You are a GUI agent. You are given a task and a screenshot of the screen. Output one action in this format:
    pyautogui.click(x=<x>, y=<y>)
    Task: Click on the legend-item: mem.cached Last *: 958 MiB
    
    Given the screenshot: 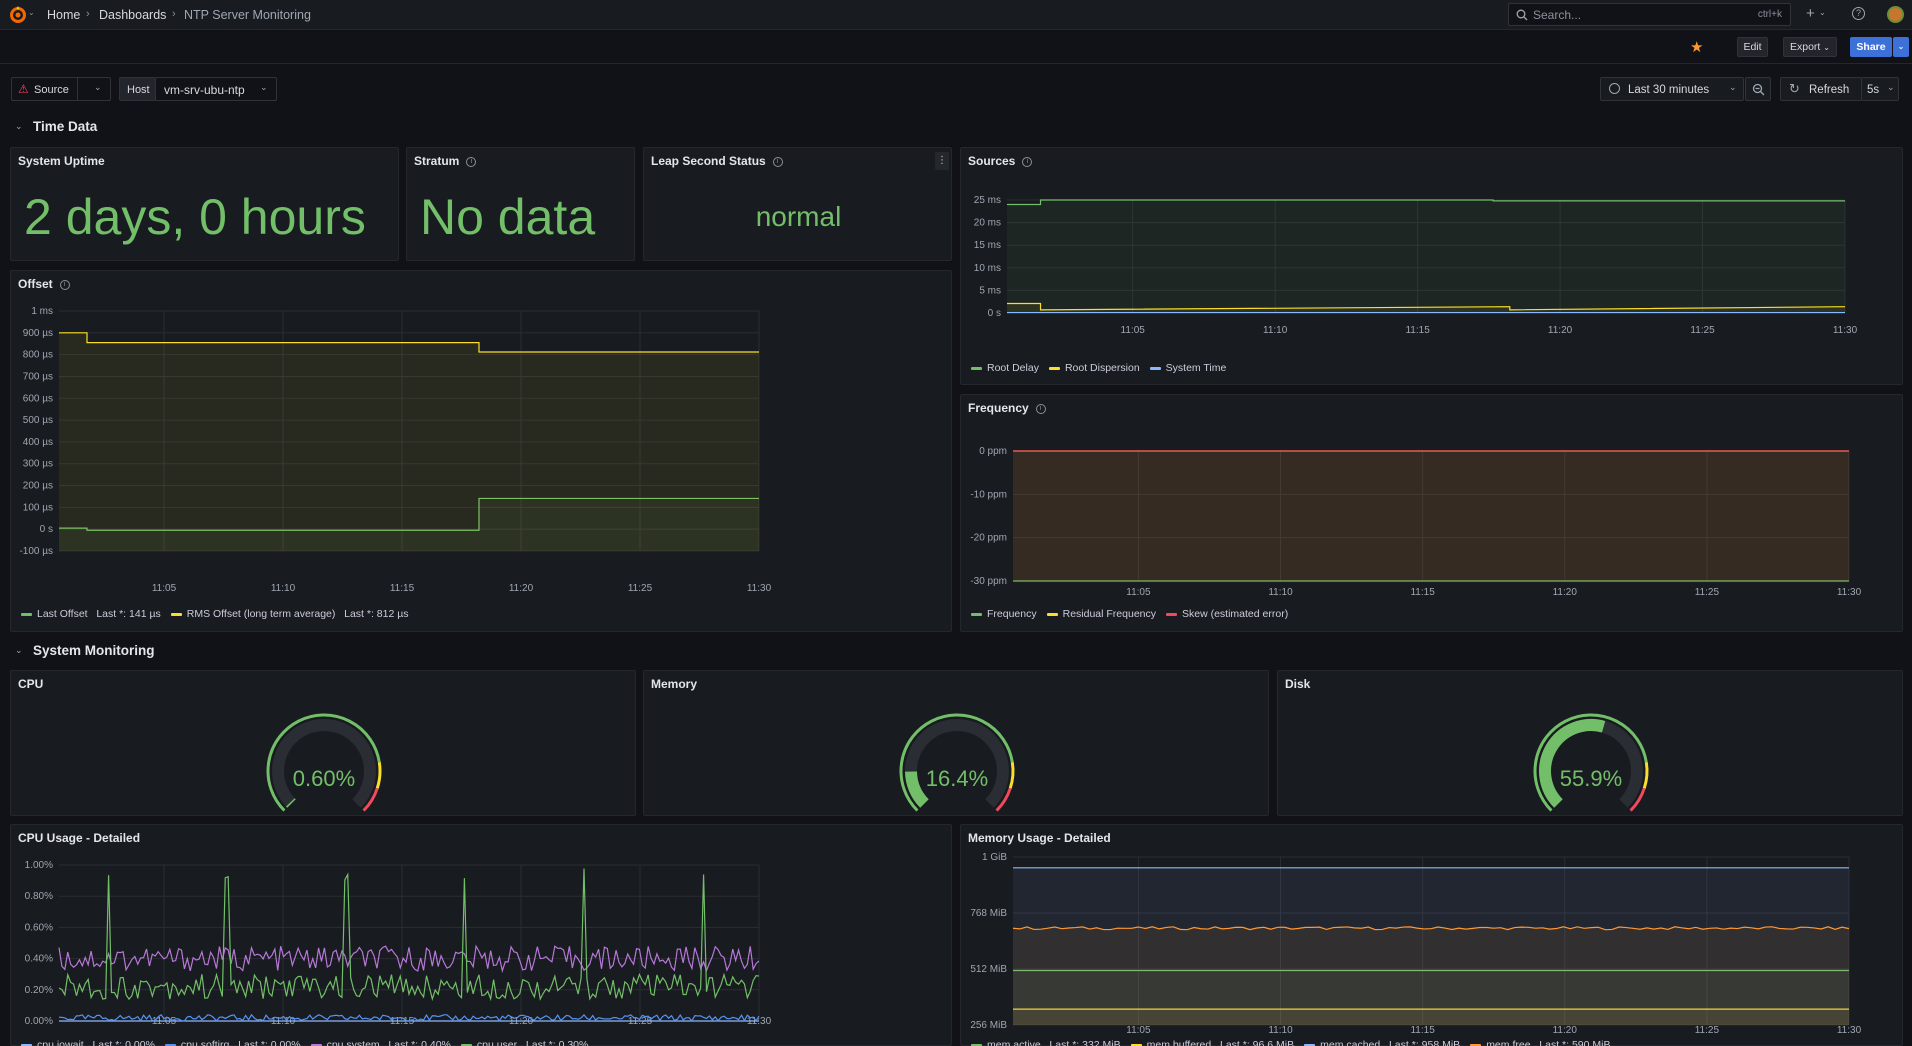 What is the action you would take?
    pyautogui.click(x=1382, y=1042)
    